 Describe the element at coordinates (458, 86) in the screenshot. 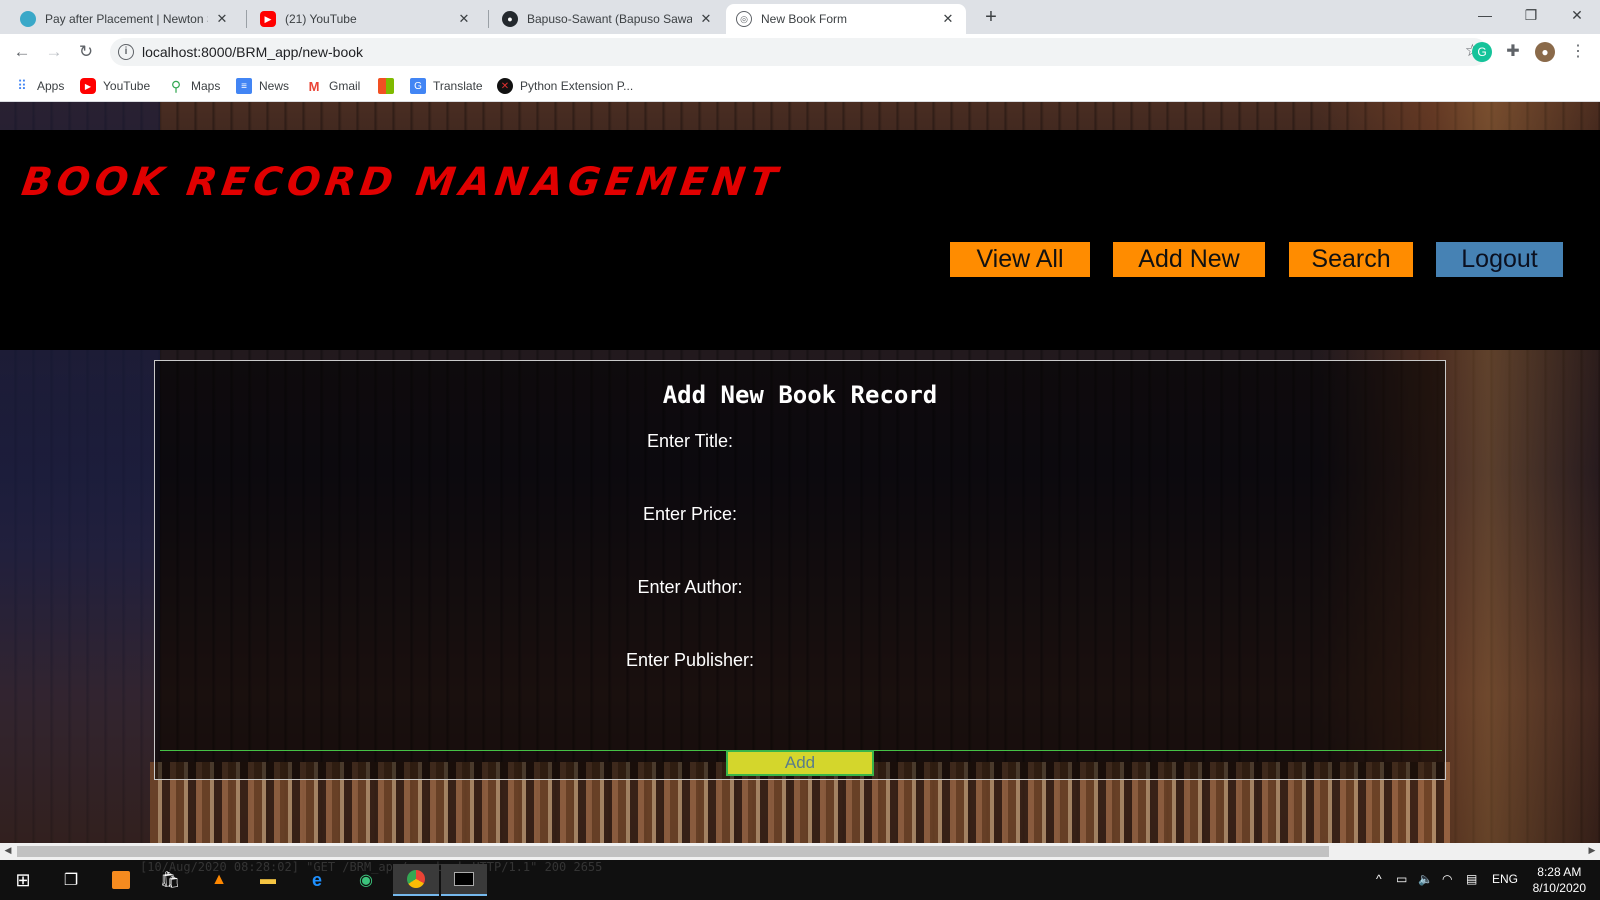

I see `bookmark-label: Translate` at that location.